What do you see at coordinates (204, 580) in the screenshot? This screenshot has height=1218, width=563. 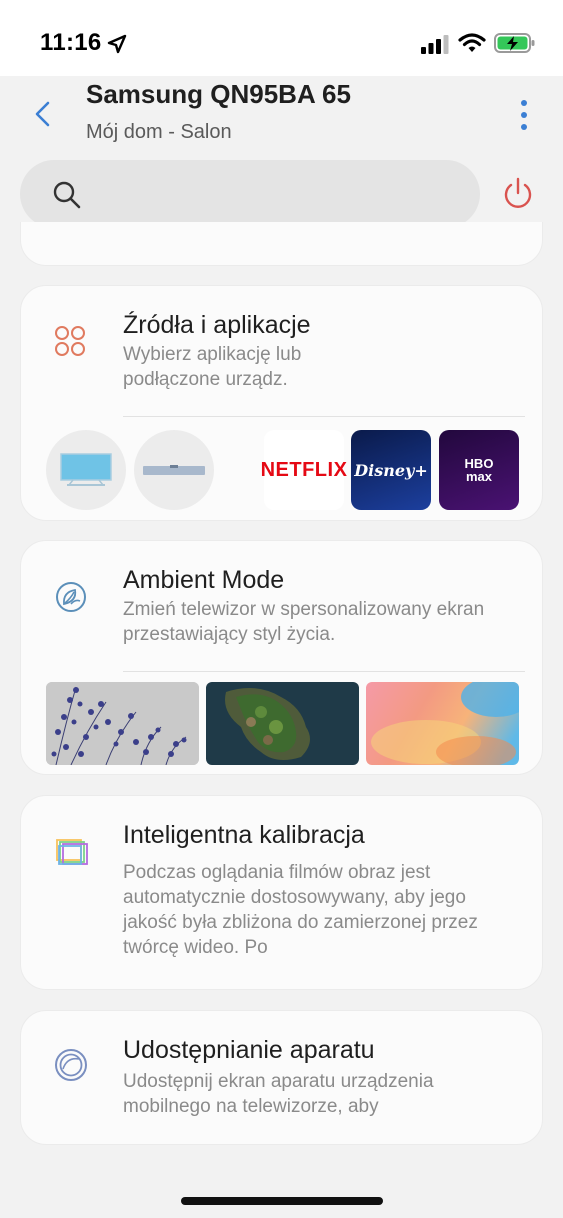 I see `card-title: Ambient Mode` at bounding box center [204, 580].